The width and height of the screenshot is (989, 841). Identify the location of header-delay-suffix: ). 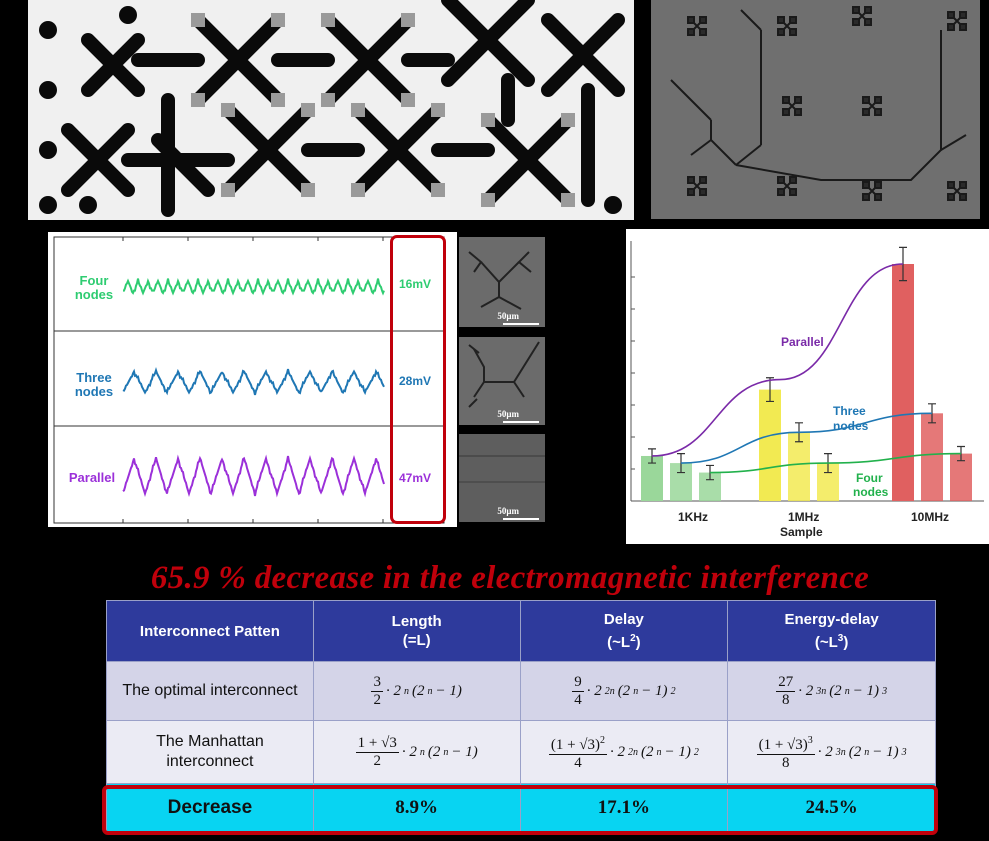
(638, 642).